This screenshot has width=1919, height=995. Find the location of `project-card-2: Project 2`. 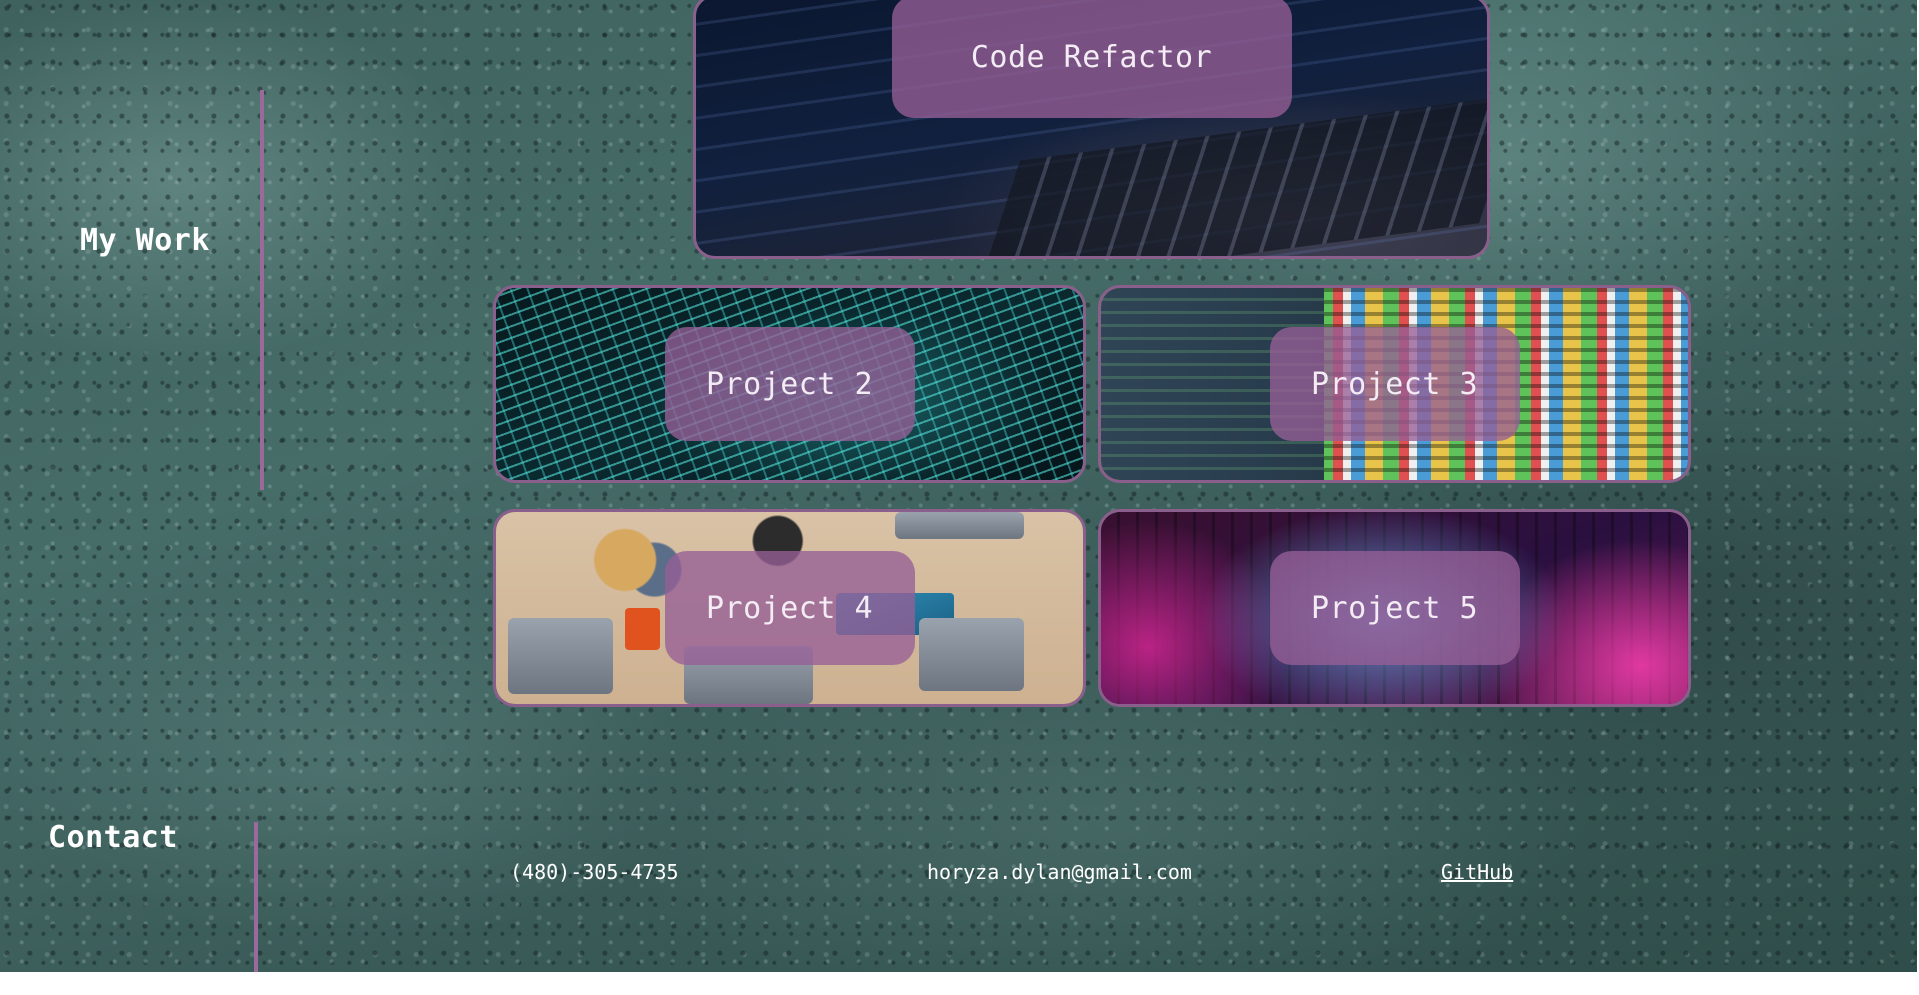

project-card-2: Project 2 is located at coordinates (789, 384).